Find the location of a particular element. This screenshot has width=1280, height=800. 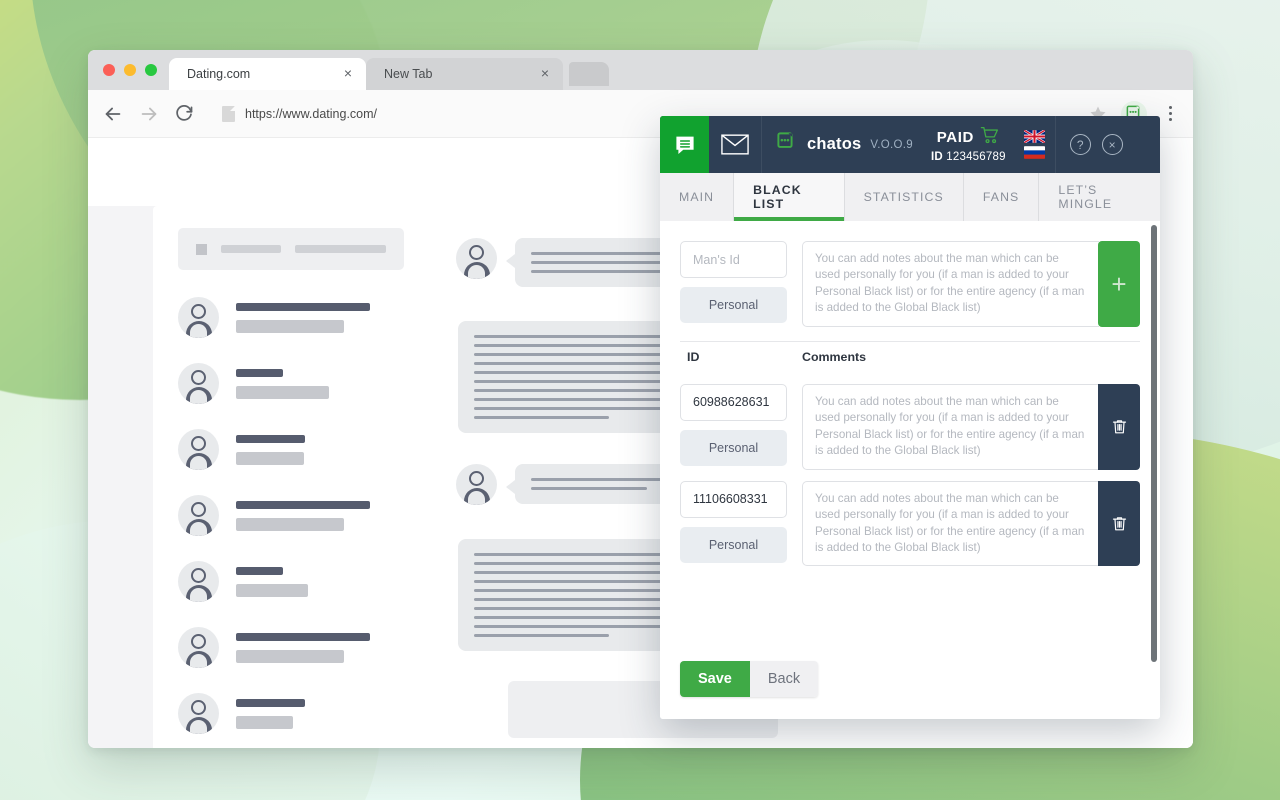

row-id-column: 60988628631 Personal is located at coordinates (733, 424).